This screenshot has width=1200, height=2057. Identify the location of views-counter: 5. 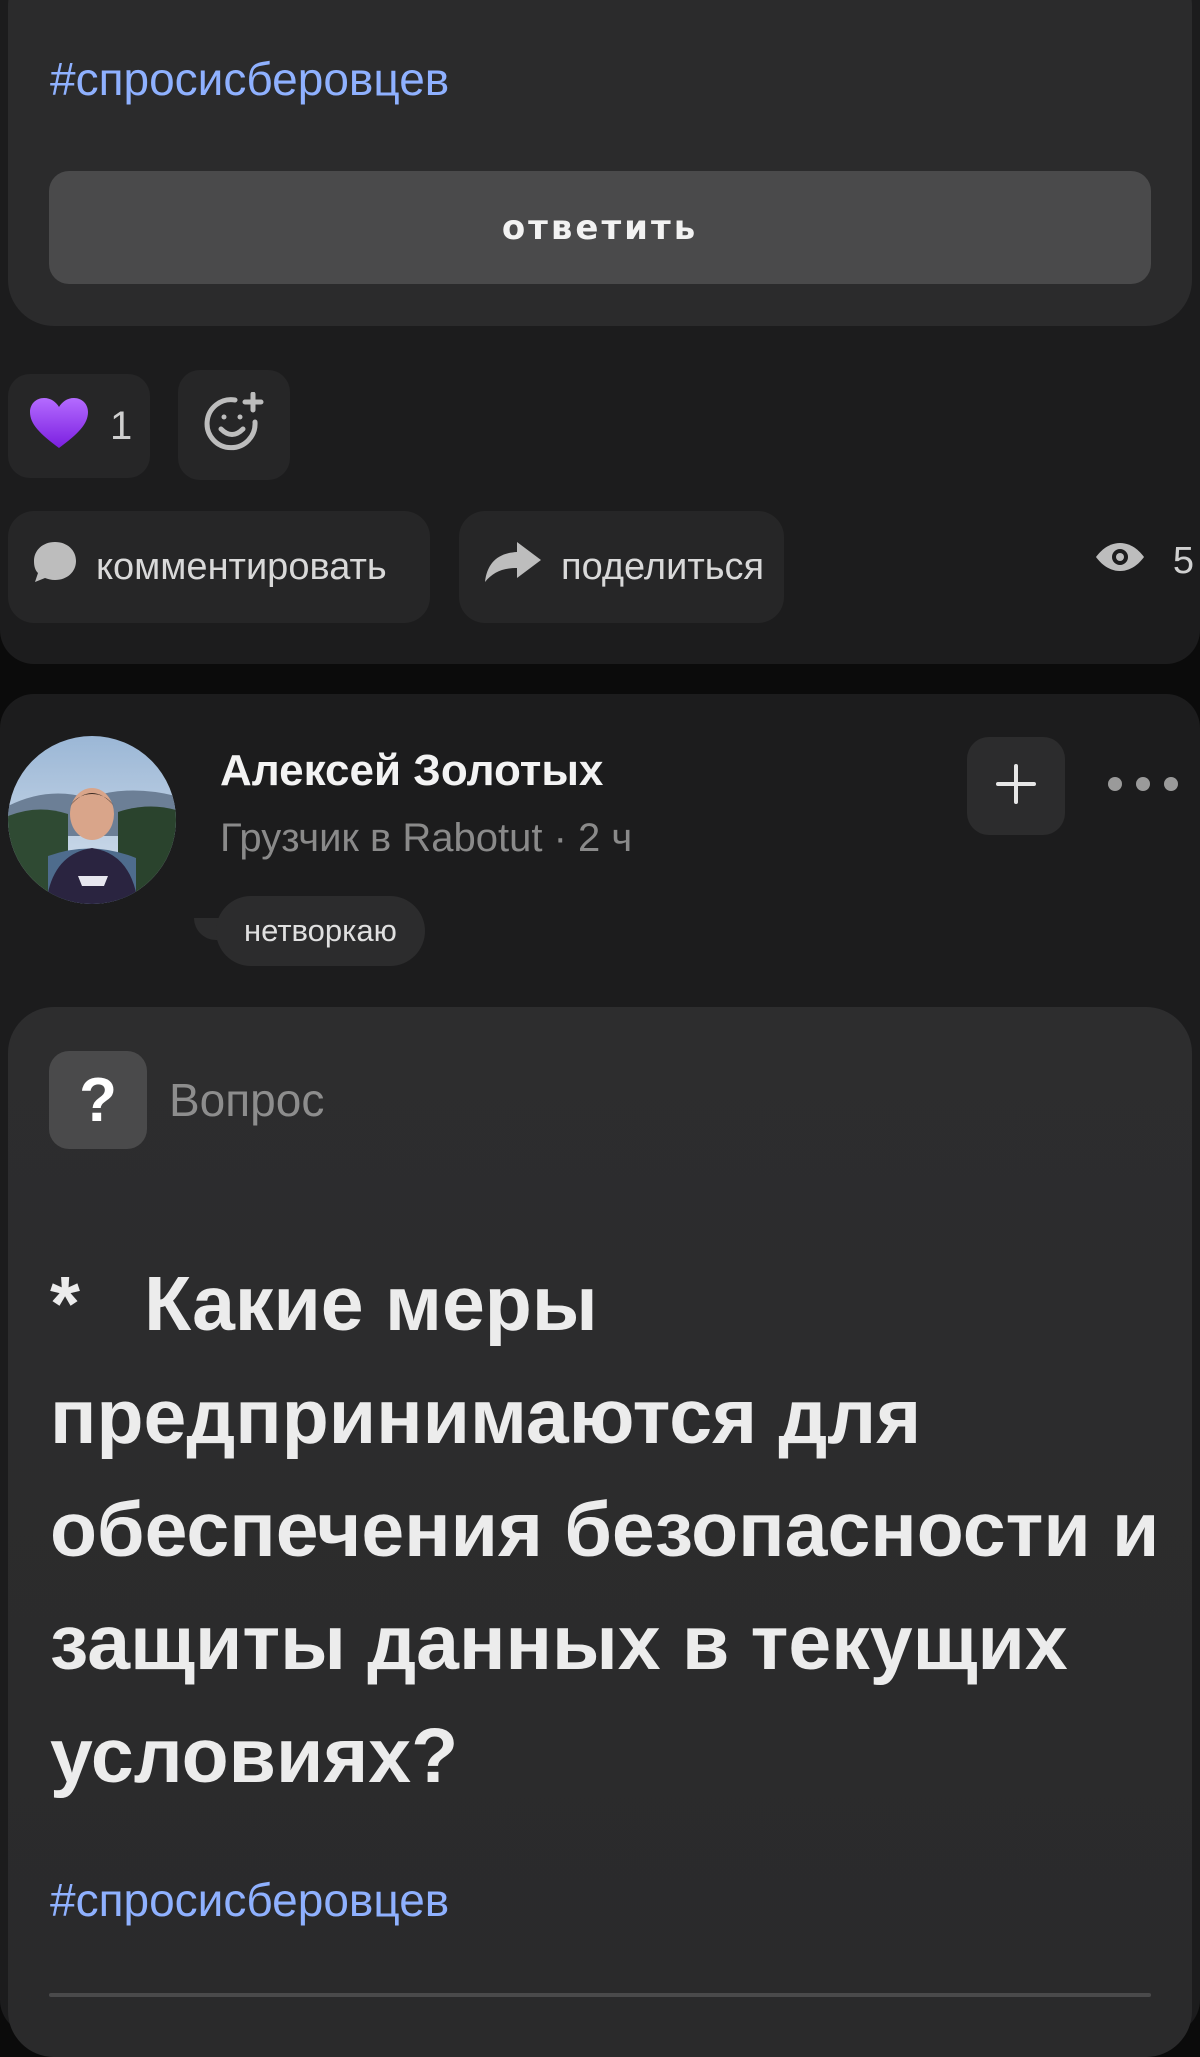
(1144, 561).